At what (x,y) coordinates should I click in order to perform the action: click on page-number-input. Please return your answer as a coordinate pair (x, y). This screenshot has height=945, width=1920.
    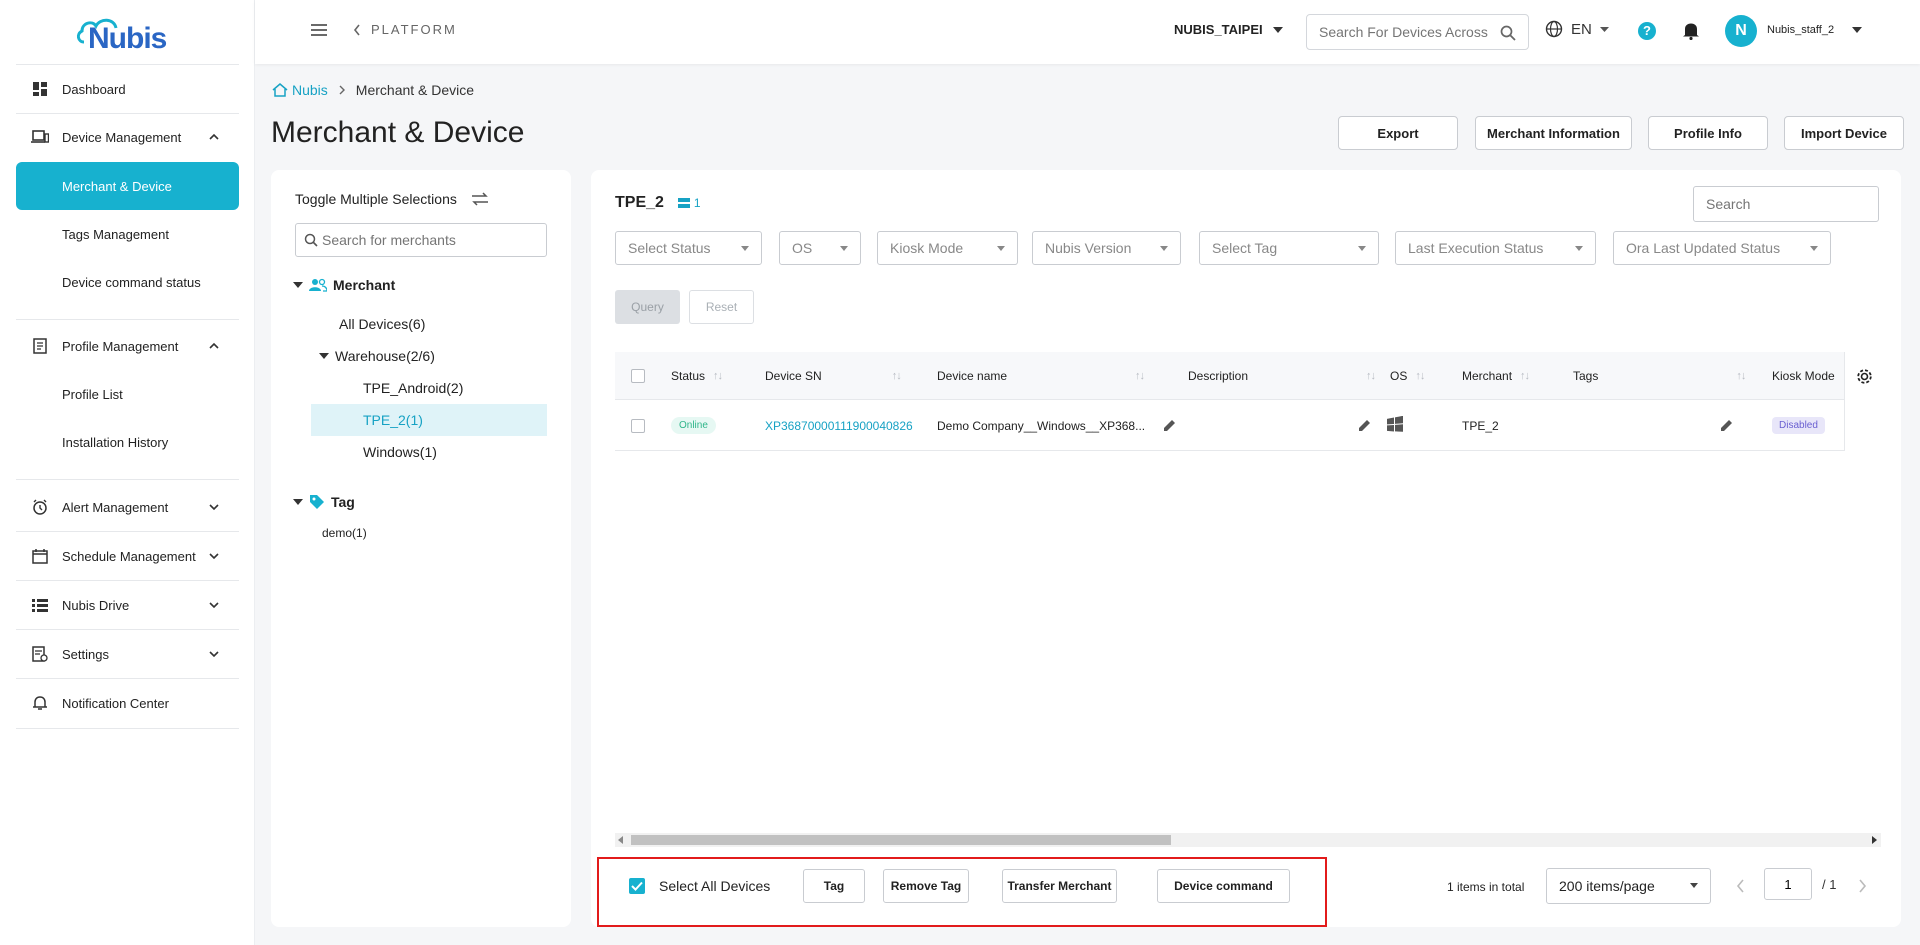
    Looking at the image, I should click on (1788, 884).